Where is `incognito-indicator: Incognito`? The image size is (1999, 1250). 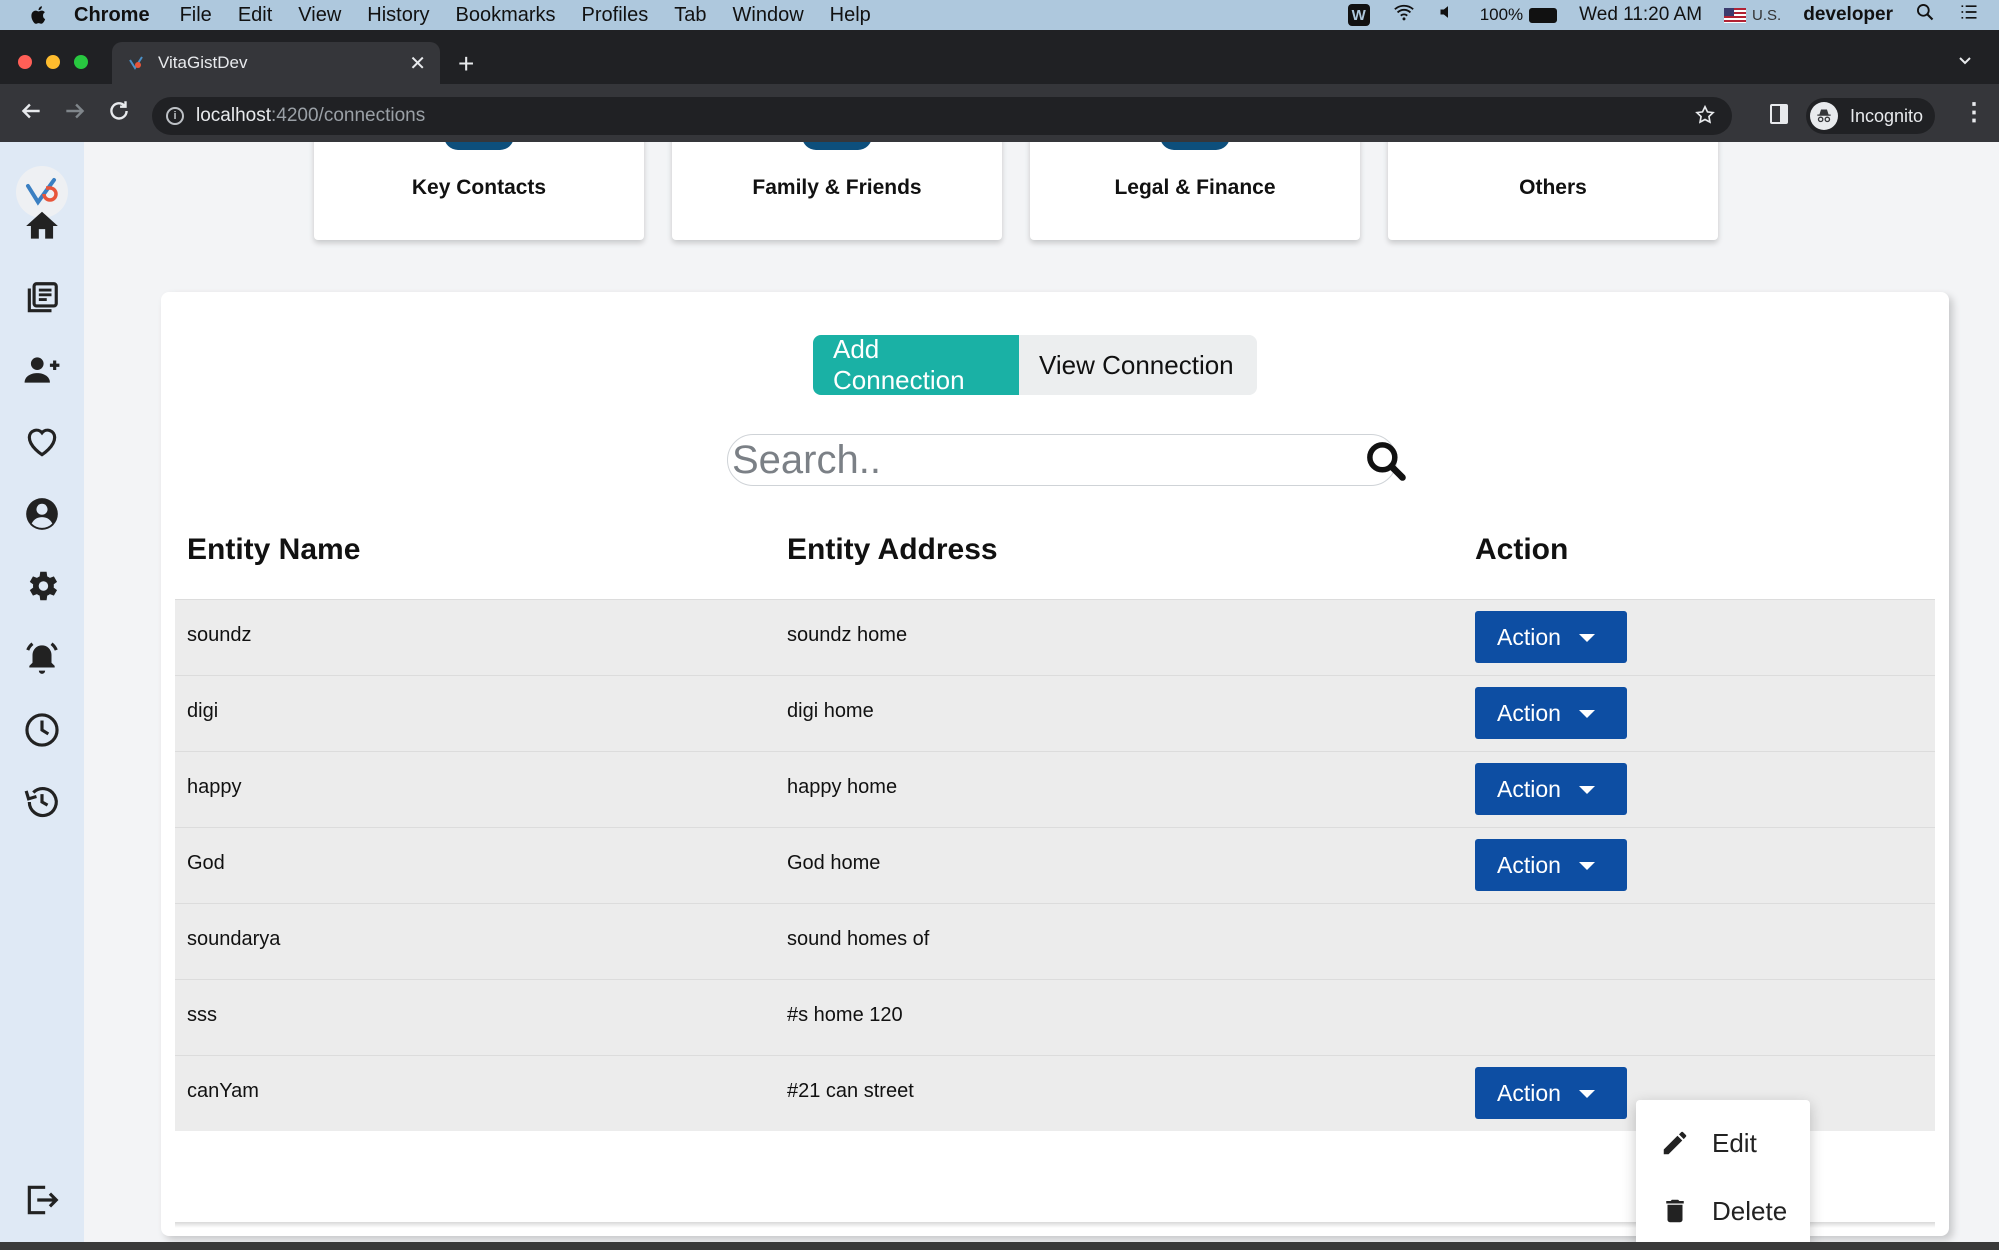 incognito-indicator: Incognito is located at coordinates (1871, 116).